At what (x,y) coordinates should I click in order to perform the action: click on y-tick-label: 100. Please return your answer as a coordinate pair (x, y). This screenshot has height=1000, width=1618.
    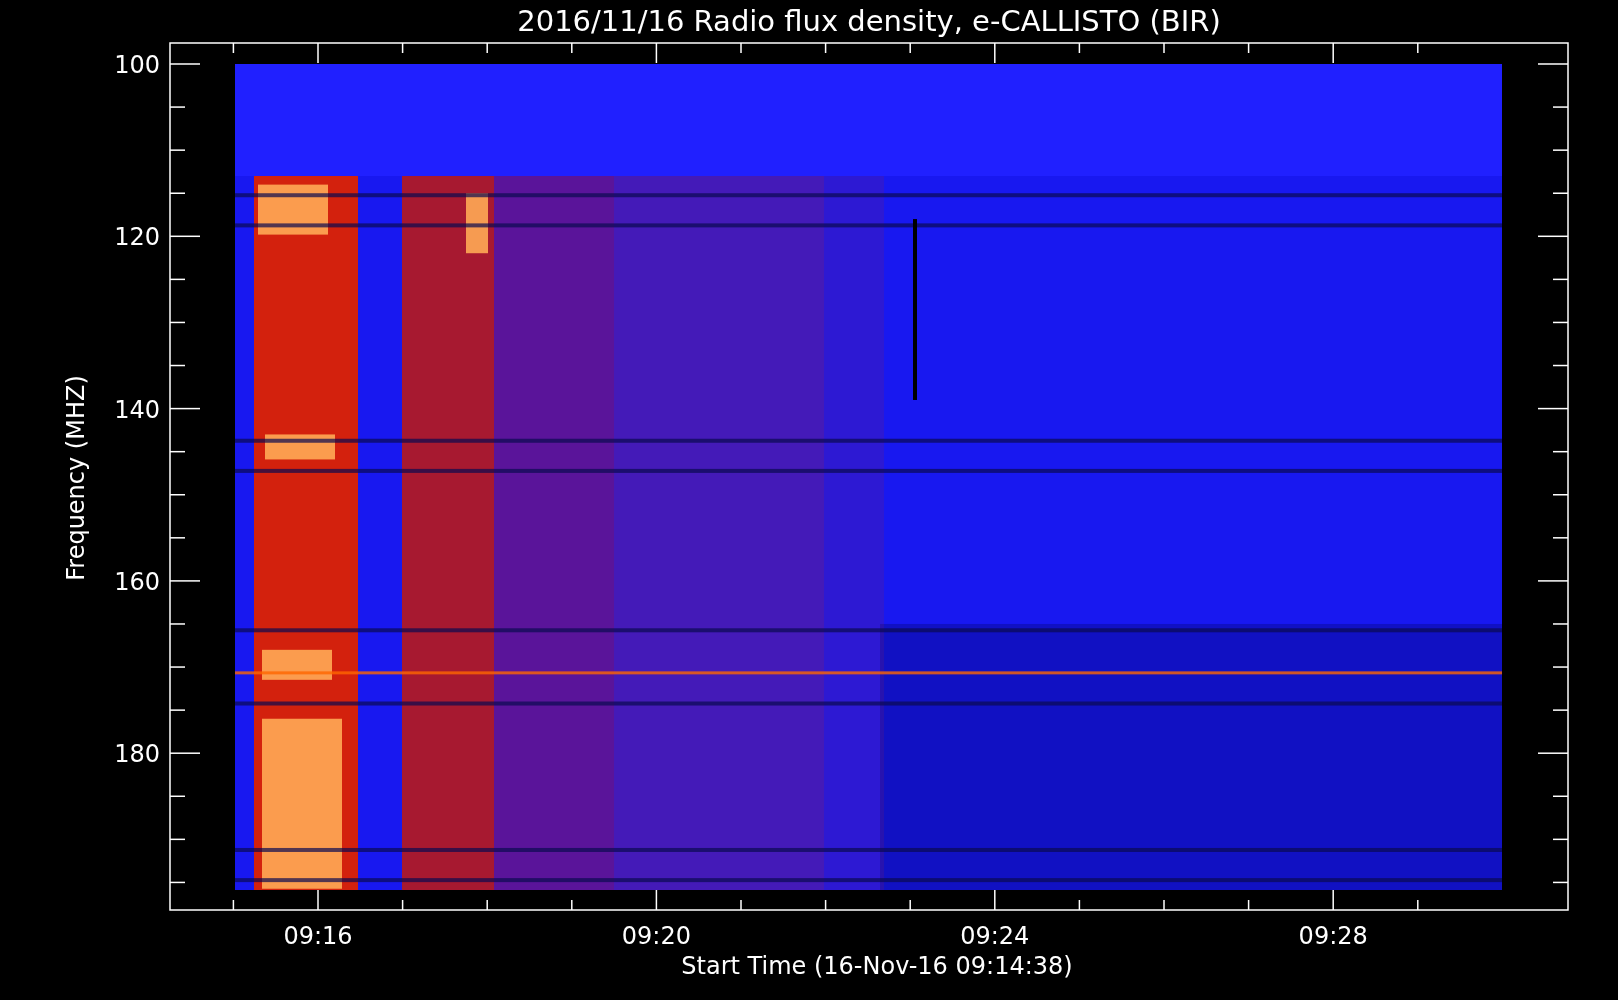
    Looking at the image, I should click on (137, 65).